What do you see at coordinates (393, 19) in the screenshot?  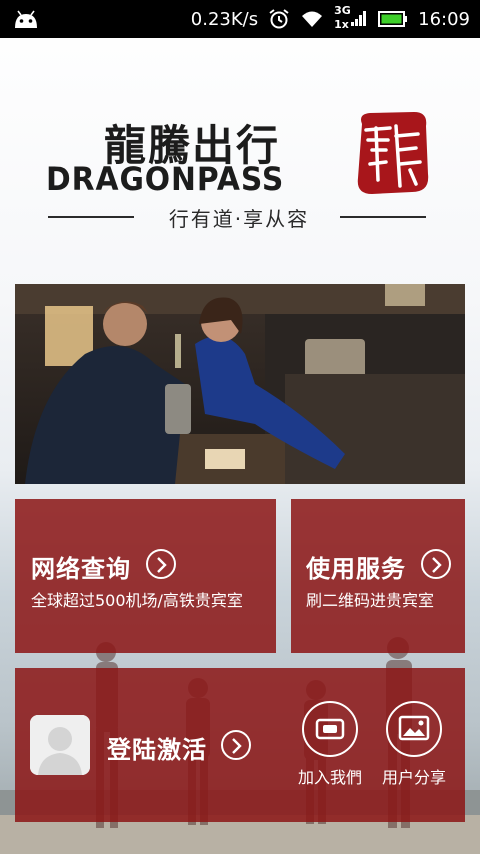 I see `battery-icon` at bounding box center [393, 19].